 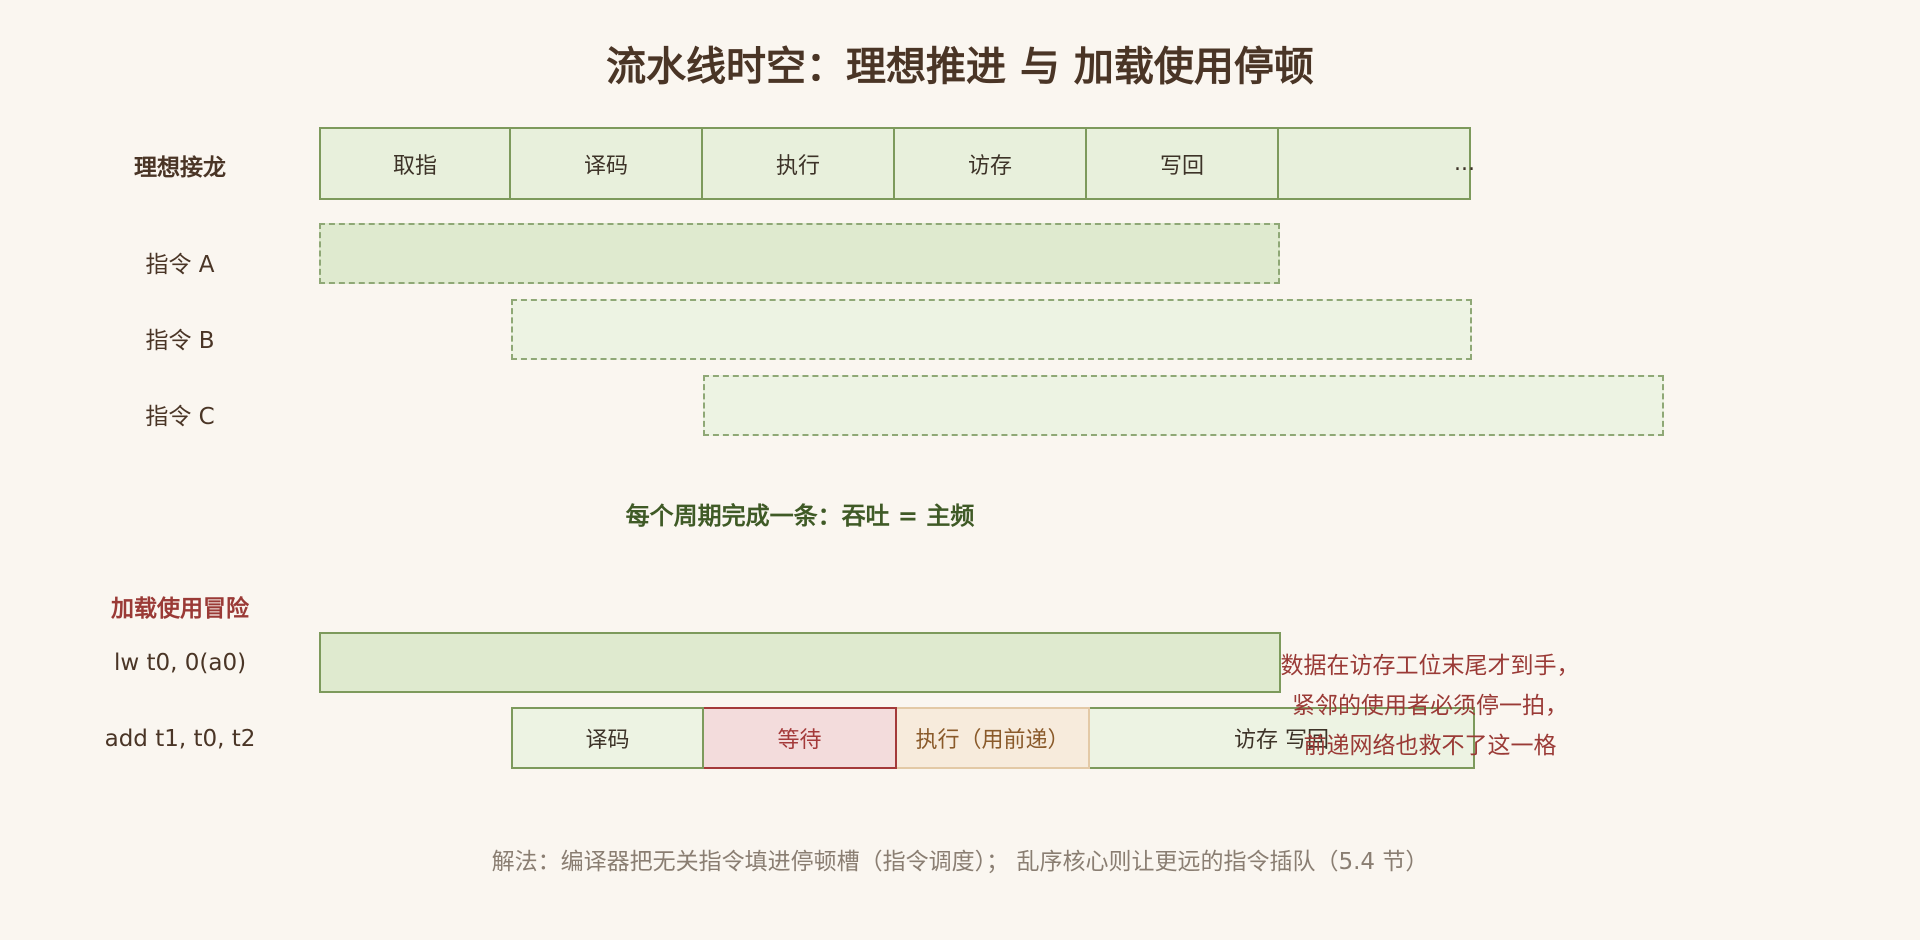 I want to click on instruction-a-label: 指令 A, so click(x=180, y=265).